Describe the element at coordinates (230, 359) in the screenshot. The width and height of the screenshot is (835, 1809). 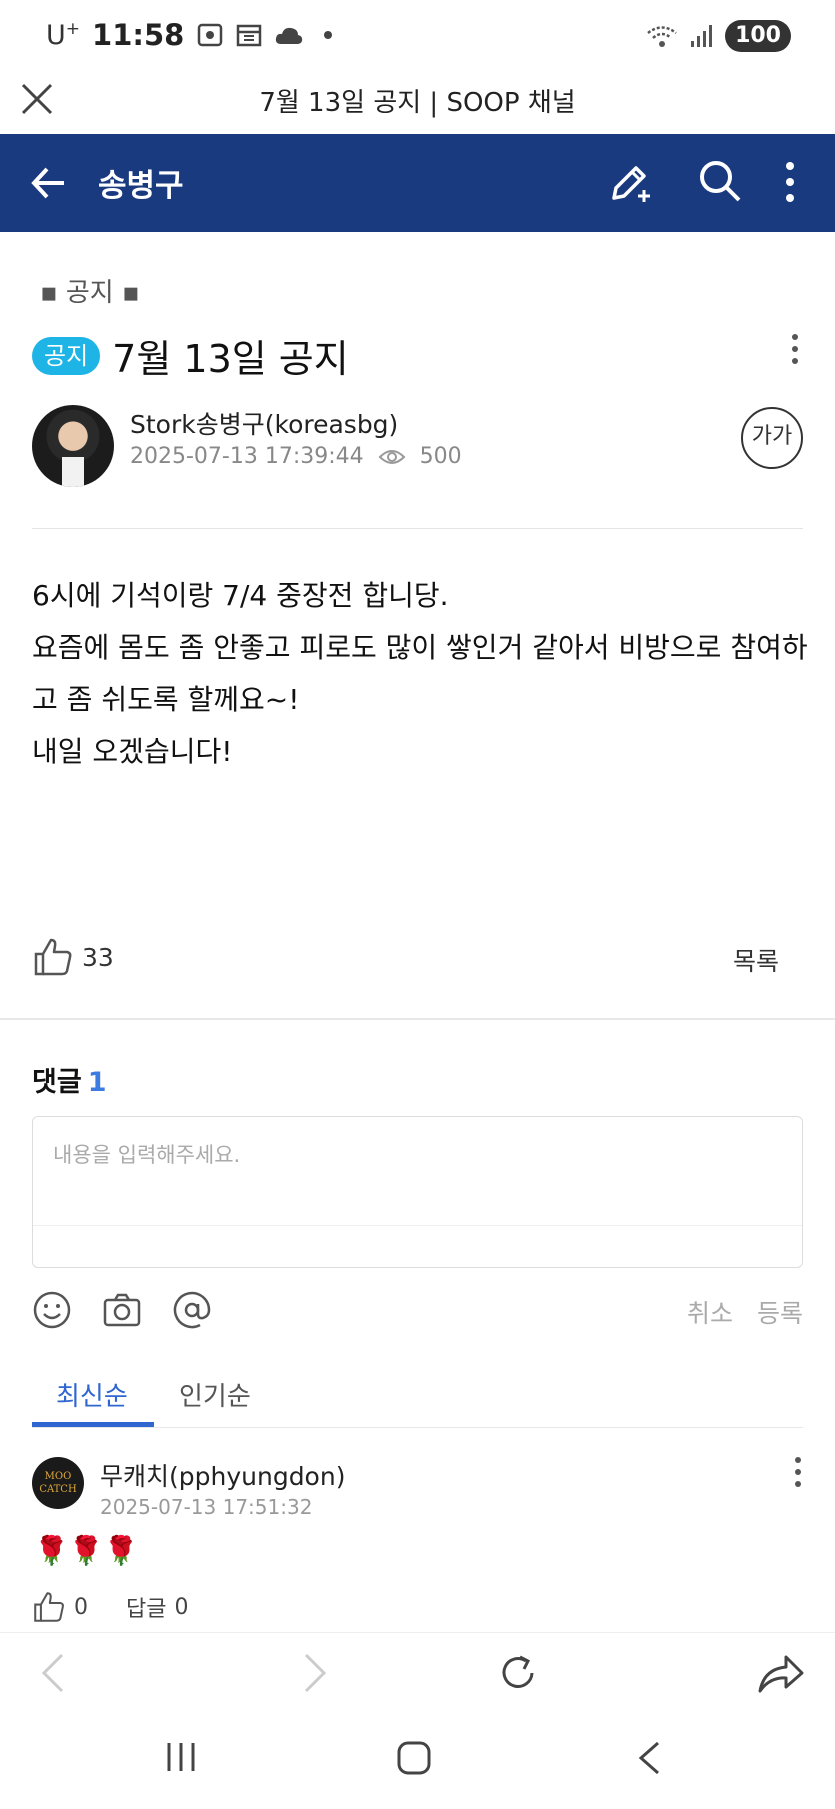
I see `post-title: 7월 13일 공지` at that location.